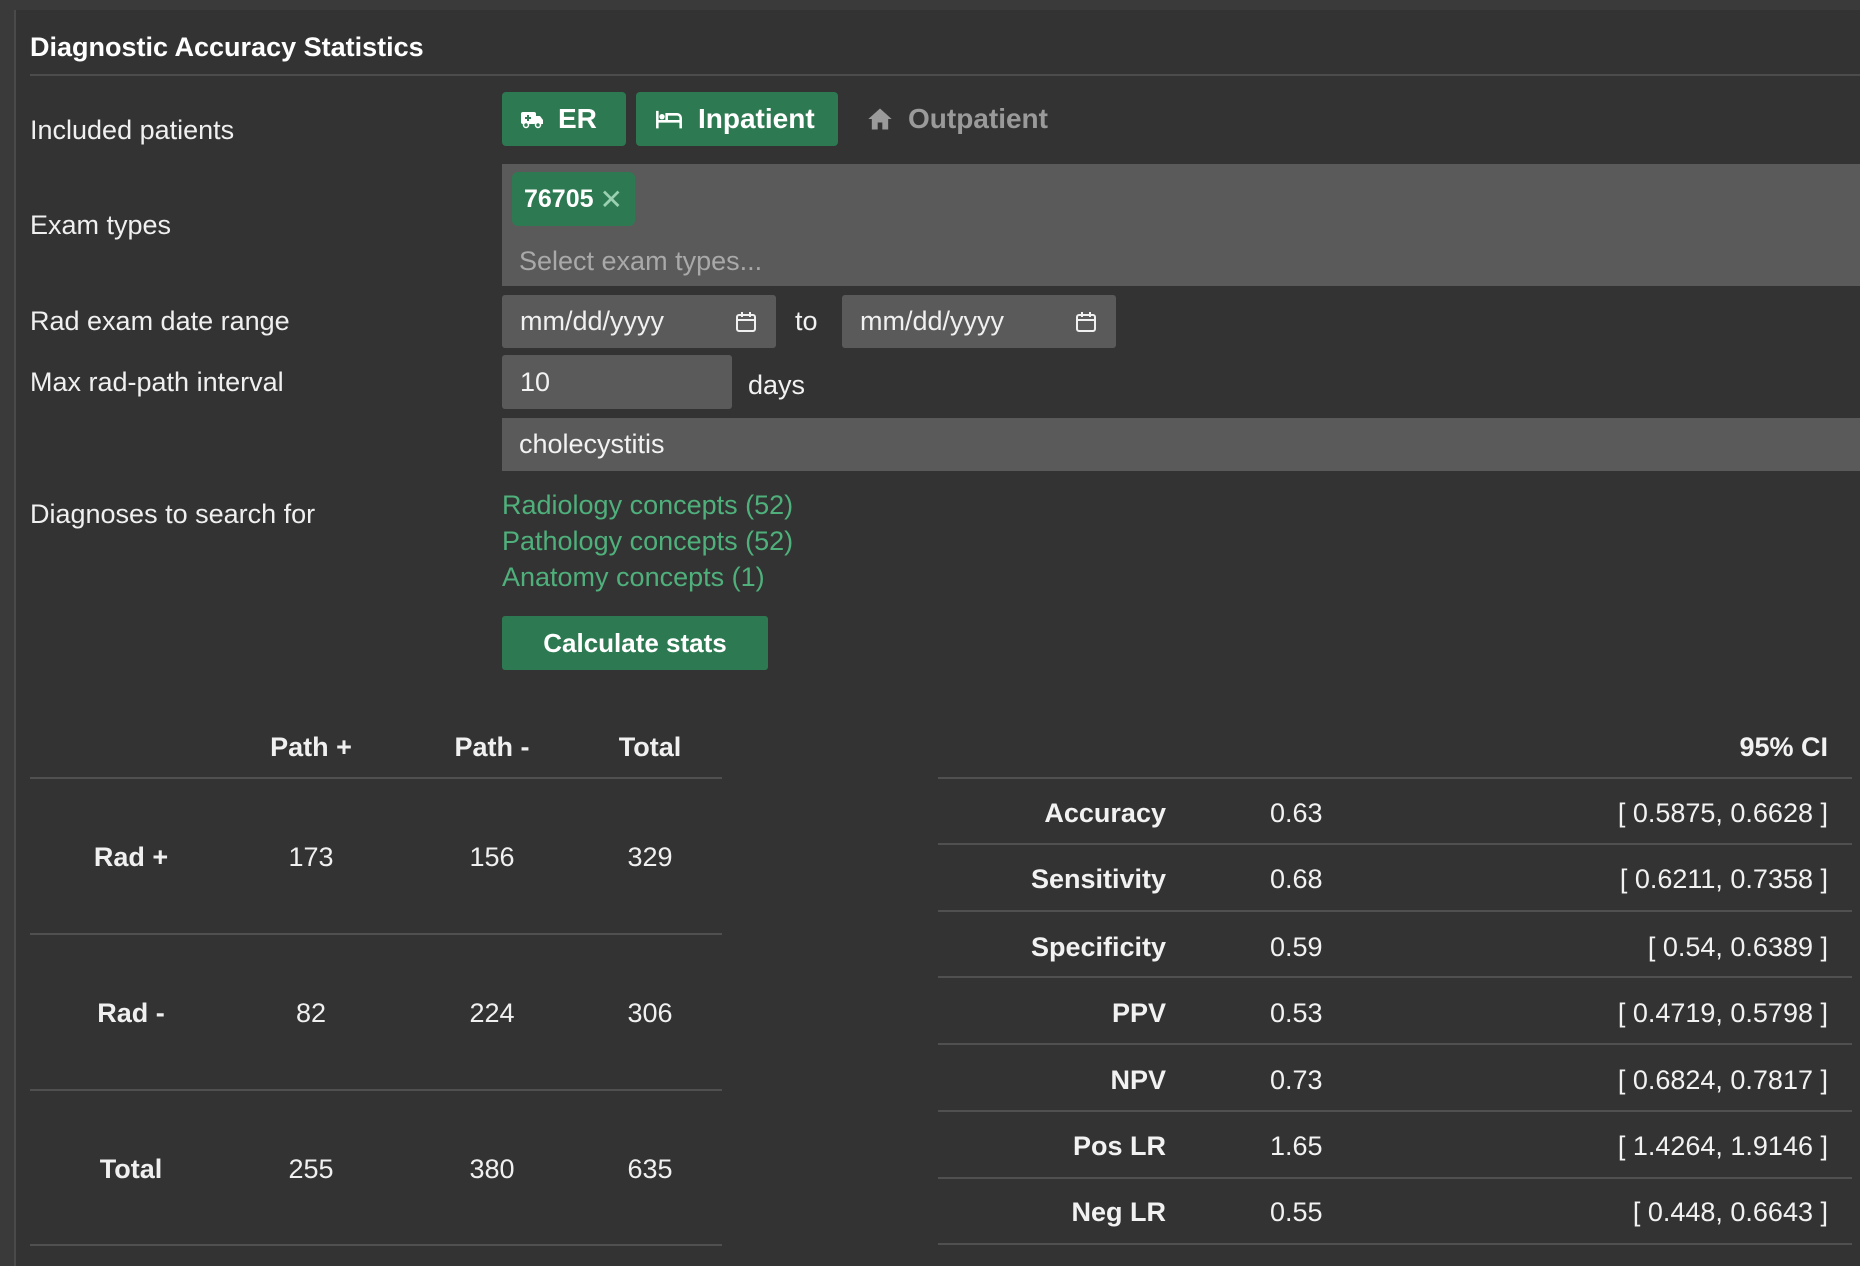 The image size is (1860, 1266). Describe the element at coordinates (173, 514) in the screenshot. I see `diagnoses-label: Diagnoses to search for` at that location.